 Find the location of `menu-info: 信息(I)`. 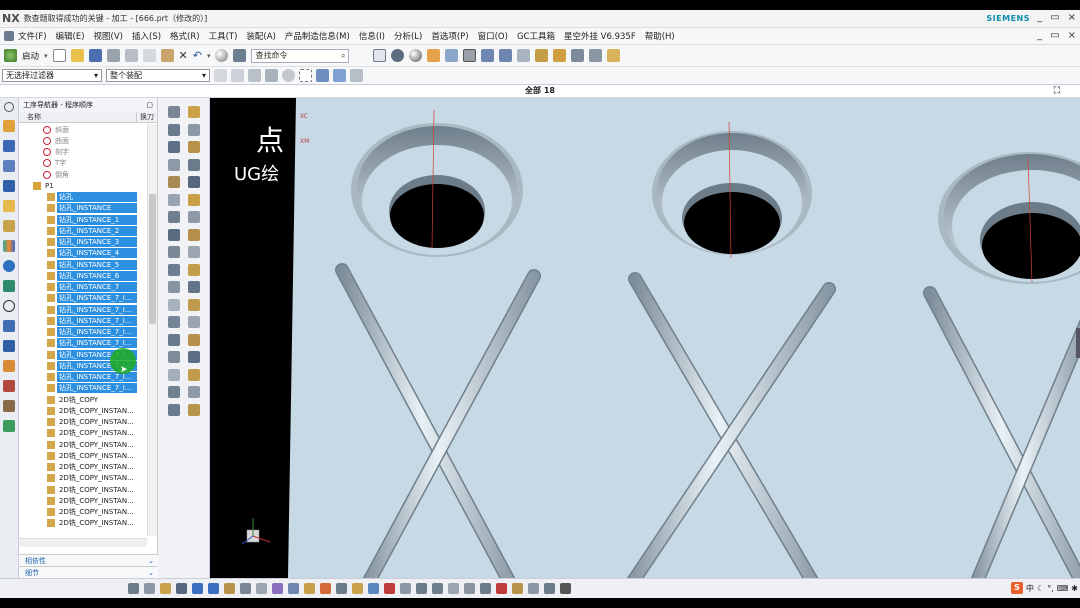

menu-info: 信息(I) is located at coordinates (372, 36).